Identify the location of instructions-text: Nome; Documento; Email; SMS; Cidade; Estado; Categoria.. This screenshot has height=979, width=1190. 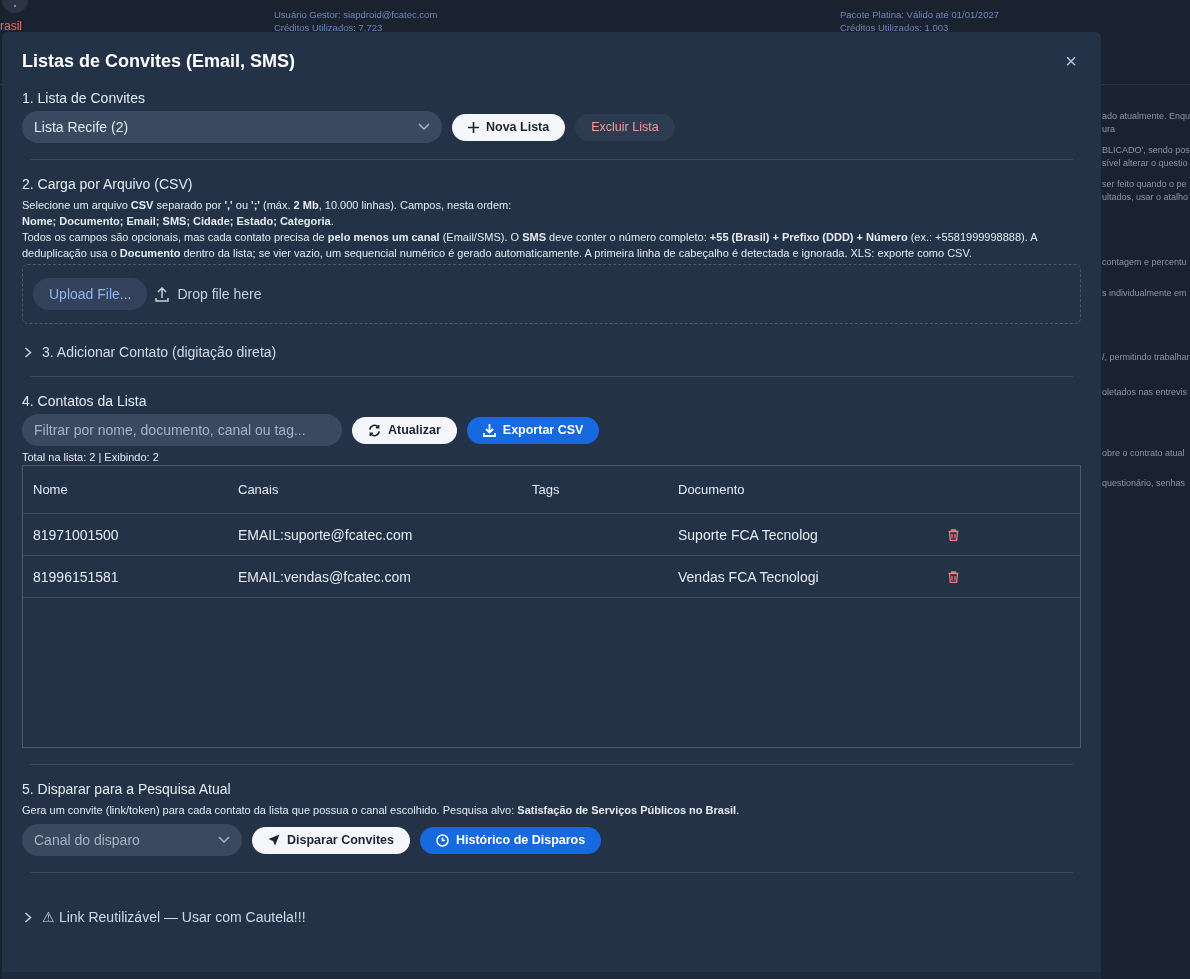
(178, 221).